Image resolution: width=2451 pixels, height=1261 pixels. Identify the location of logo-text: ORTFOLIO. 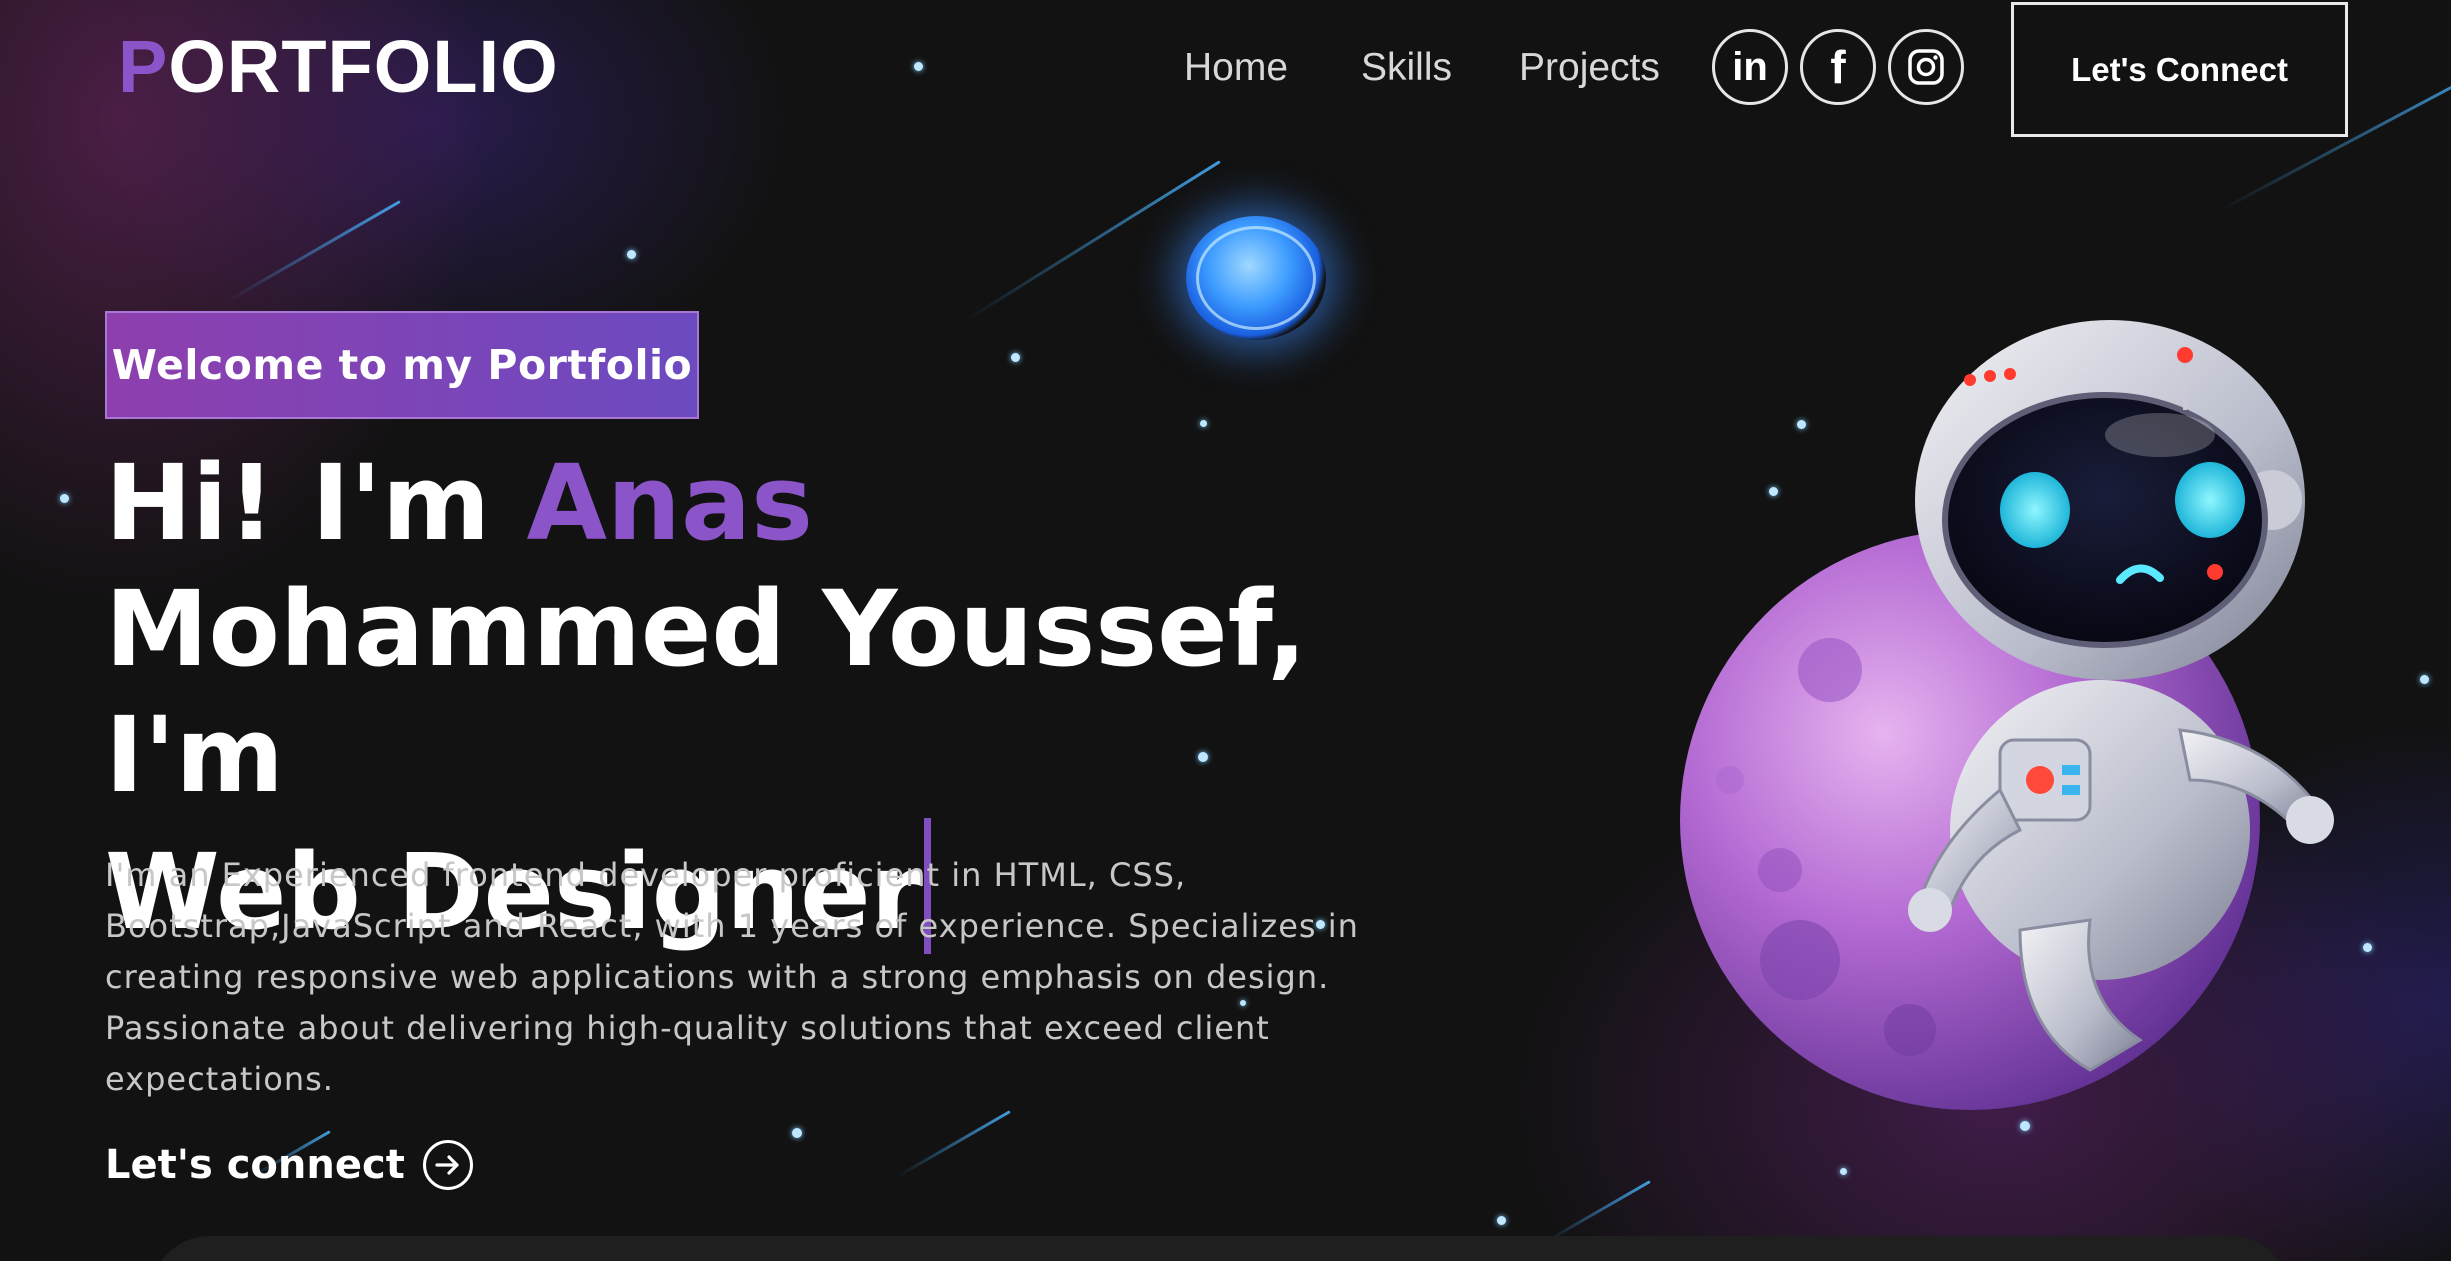
(363, 66).